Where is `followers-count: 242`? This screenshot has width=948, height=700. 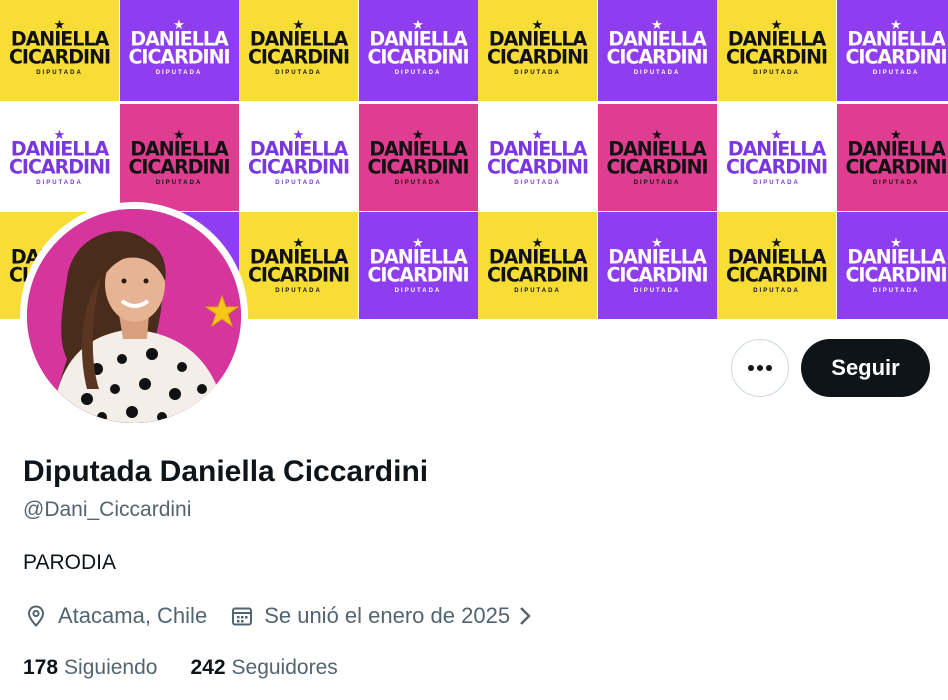
followers-count: 242 is located at coordinates (208, 667).